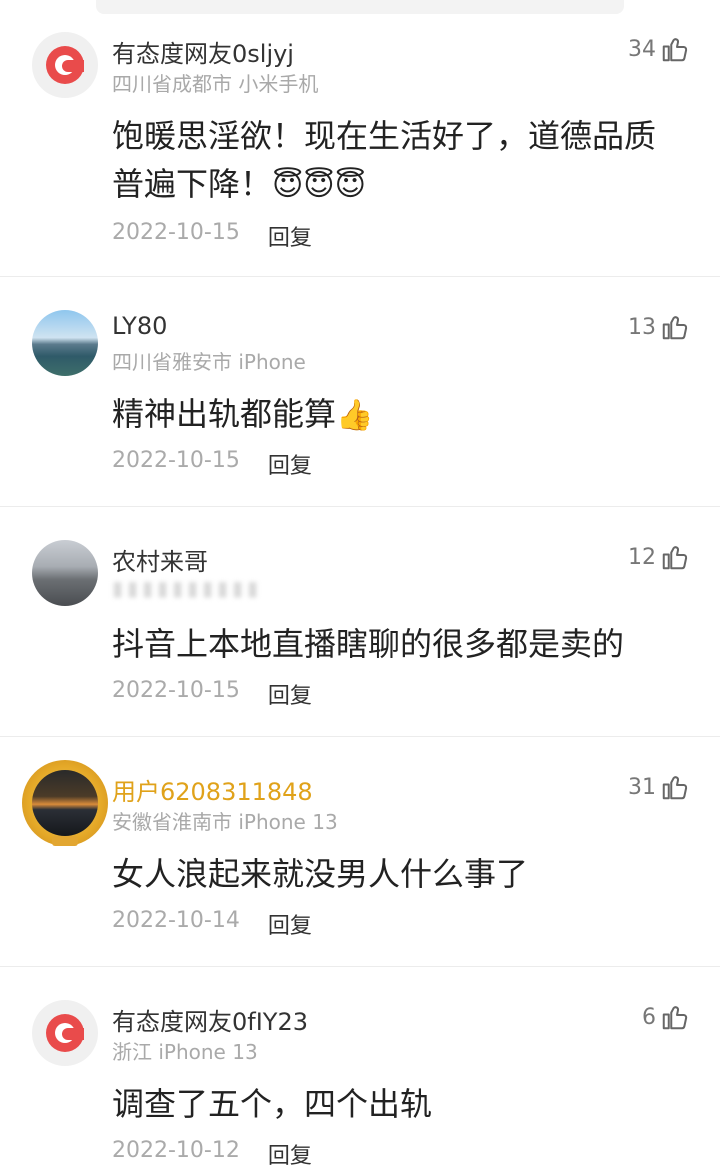 The width and height of the screenshot is (720, 1175). I want to click on emoji-halo-smile: 😇😇😇, so click(319, 185).